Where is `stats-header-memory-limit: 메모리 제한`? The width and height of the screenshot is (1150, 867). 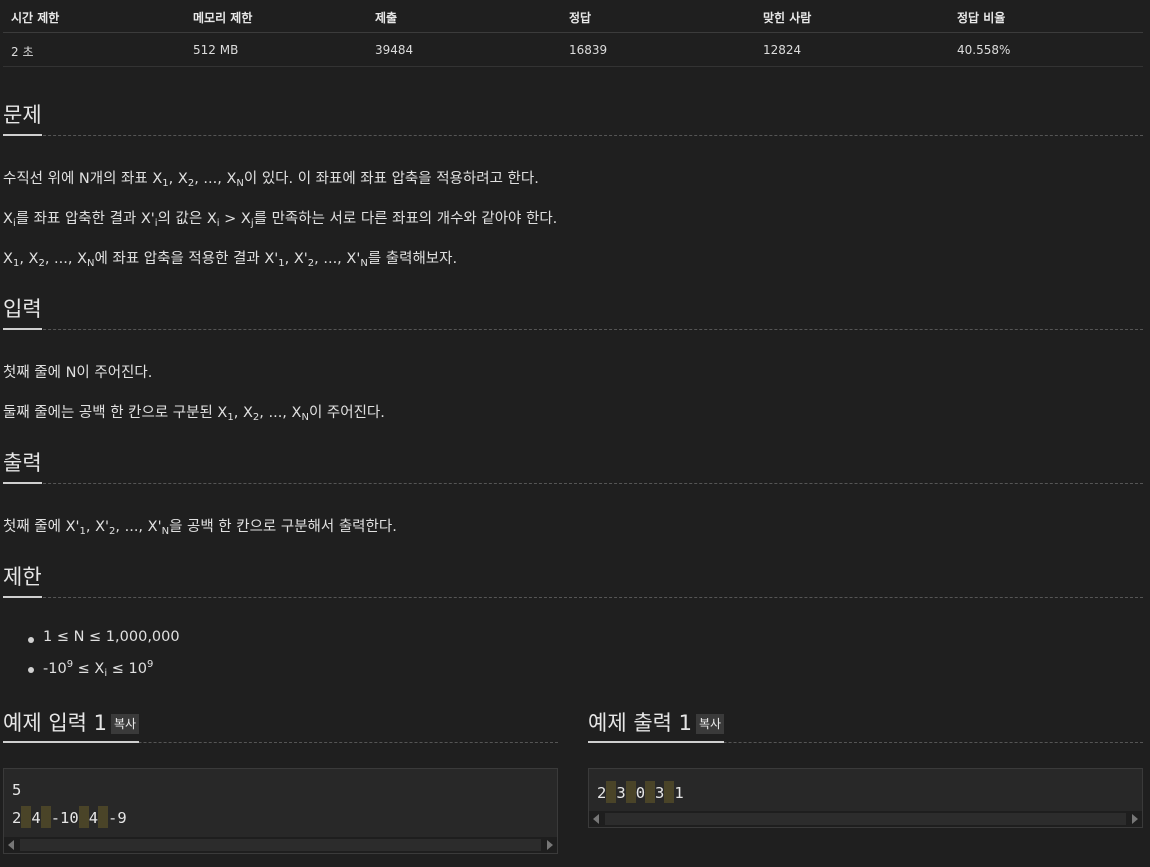 stats-header-memory-limit: 메모리 제한 is located at coordinates (223, 18).